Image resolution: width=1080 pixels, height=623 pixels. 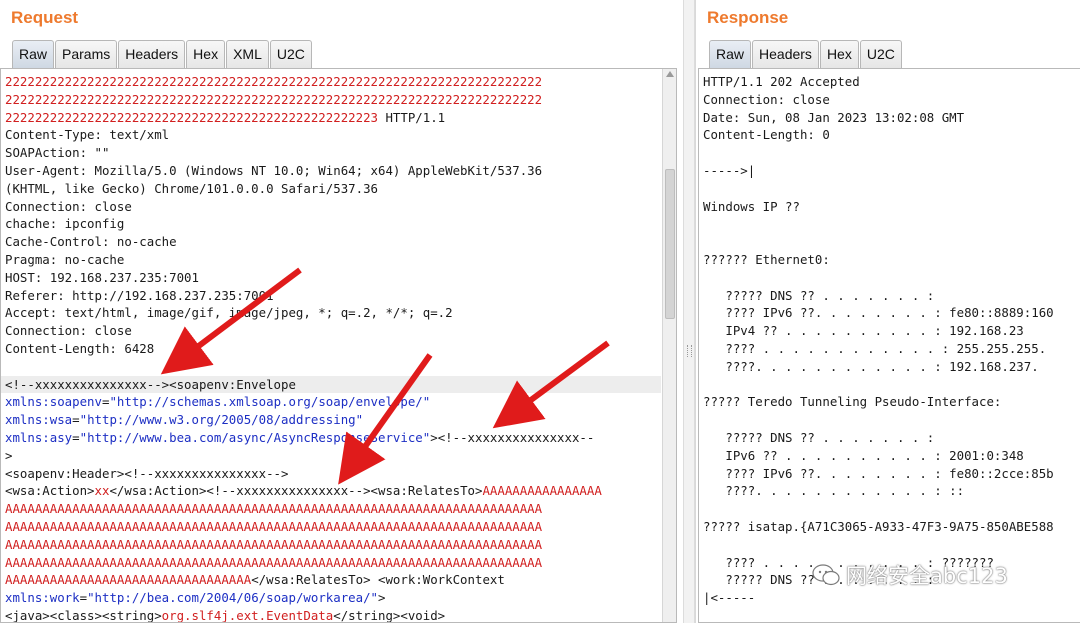 What do you see at coordinates (670, 244) in the screenshot?
I see `scrollbar-thumb` at bounding box center [670, 244].